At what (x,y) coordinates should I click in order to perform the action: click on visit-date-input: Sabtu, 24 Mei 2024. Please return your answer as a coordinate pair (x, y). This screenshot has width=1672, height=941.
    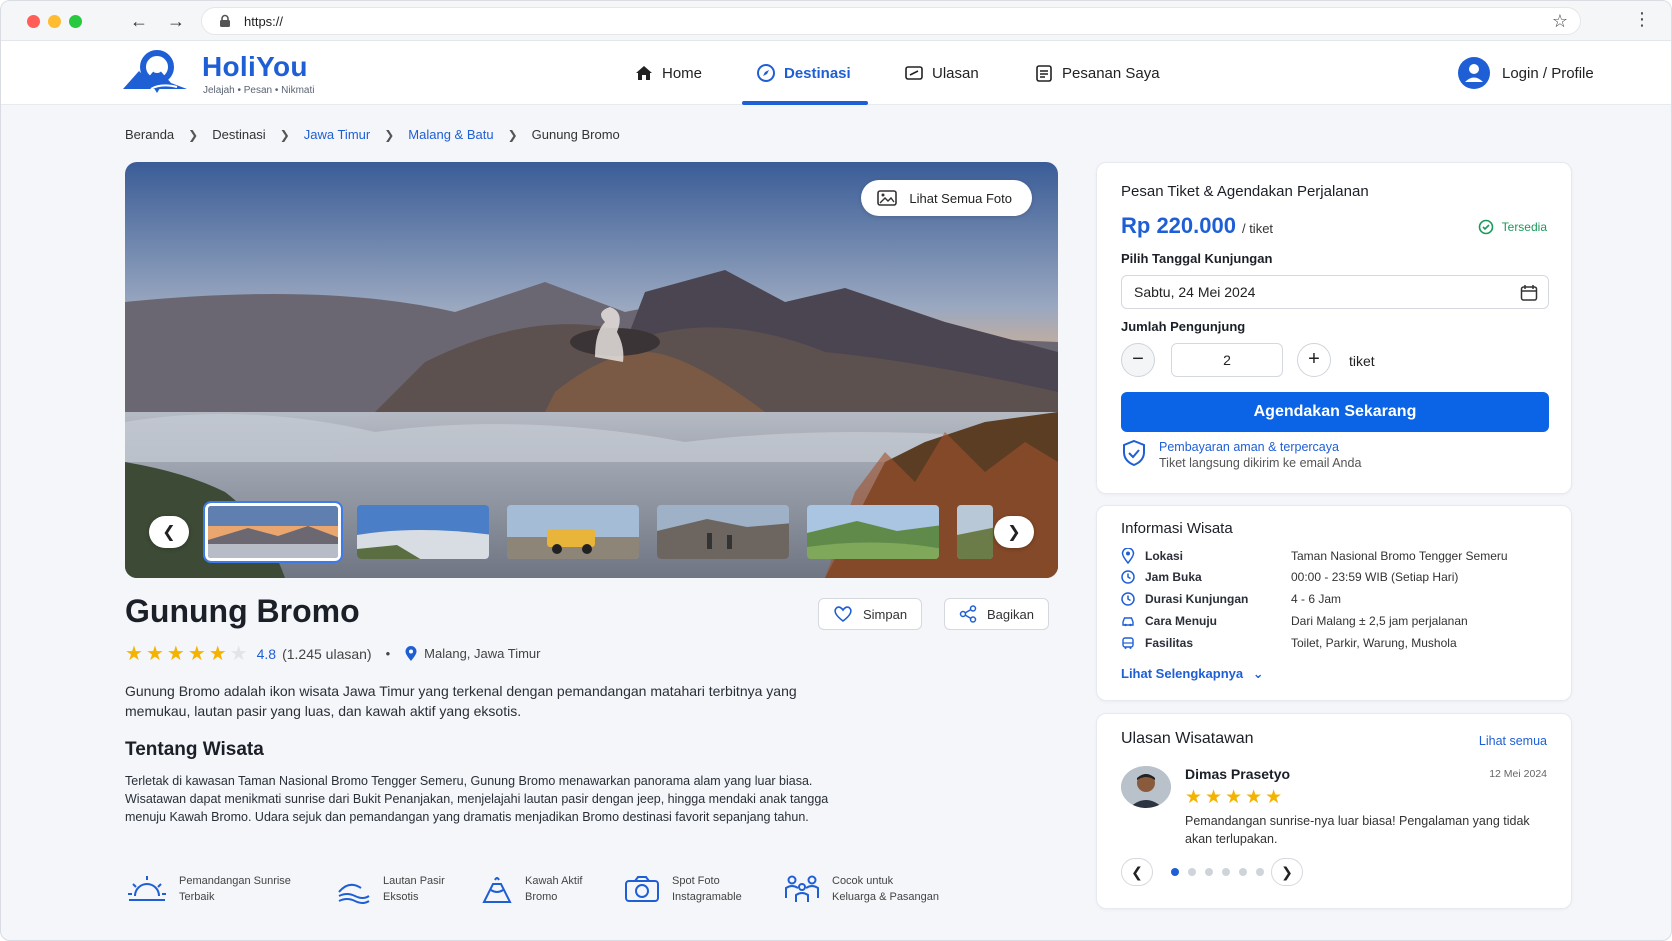
    Looking at the image, I should click on (1335, 292).